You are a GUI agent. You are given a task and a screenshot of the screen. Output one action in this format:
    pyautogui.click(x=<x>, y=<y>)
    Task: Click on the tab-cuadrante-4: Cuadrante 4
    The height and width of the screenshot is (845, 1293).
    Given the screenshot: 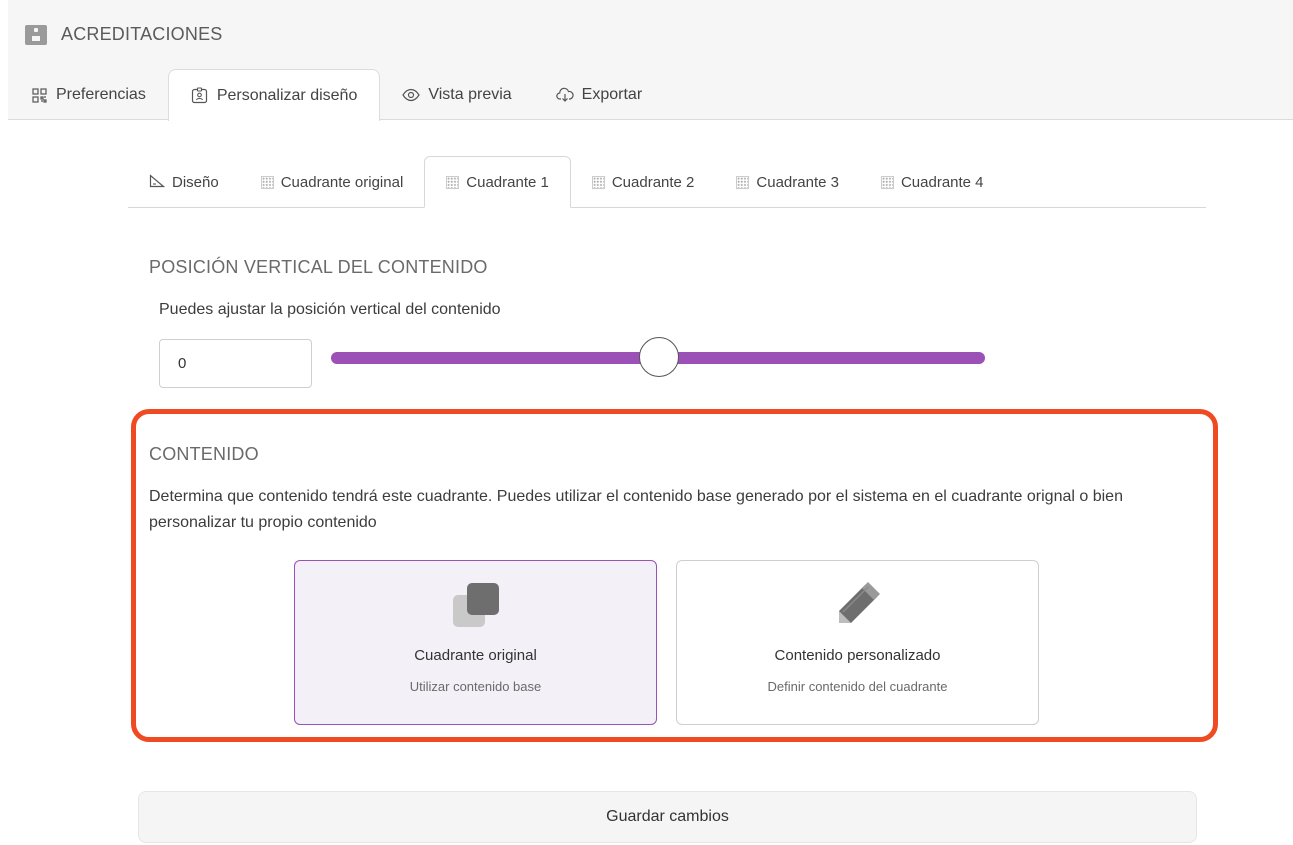 What is the action you would take?
    pyautogui.click(x=932, y=182)
    